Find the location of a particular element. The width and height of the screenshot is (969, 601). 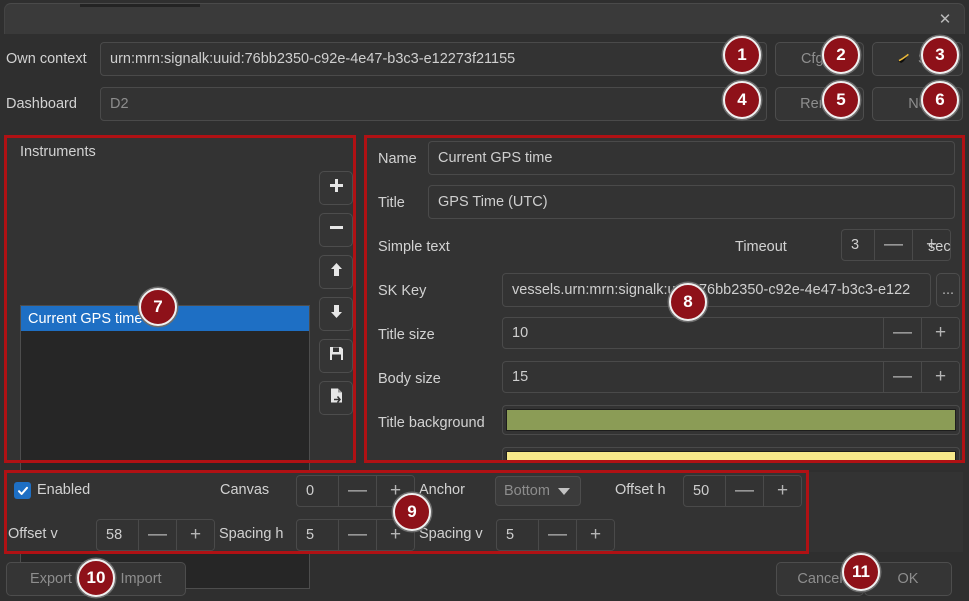

anchor-select: Bottom is located at coordinates (538, 491).